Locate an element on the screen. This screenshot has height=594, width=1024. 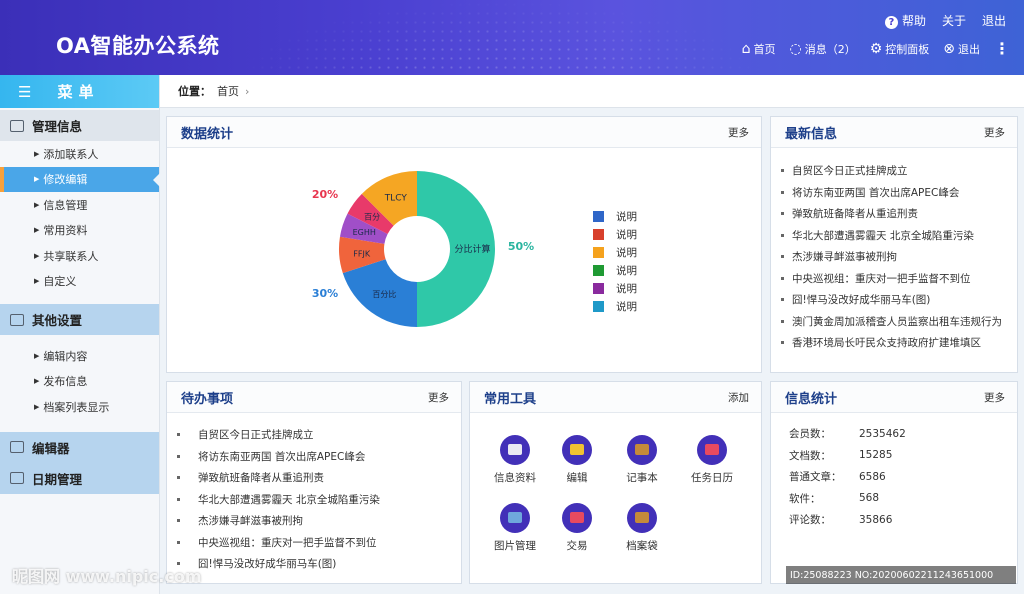
top-nav: ⌂ 首页 ◌ 消息（2） ⚙ 控制面板 ⊗ 退出 ⋮ is located at coordinates (876, 49).